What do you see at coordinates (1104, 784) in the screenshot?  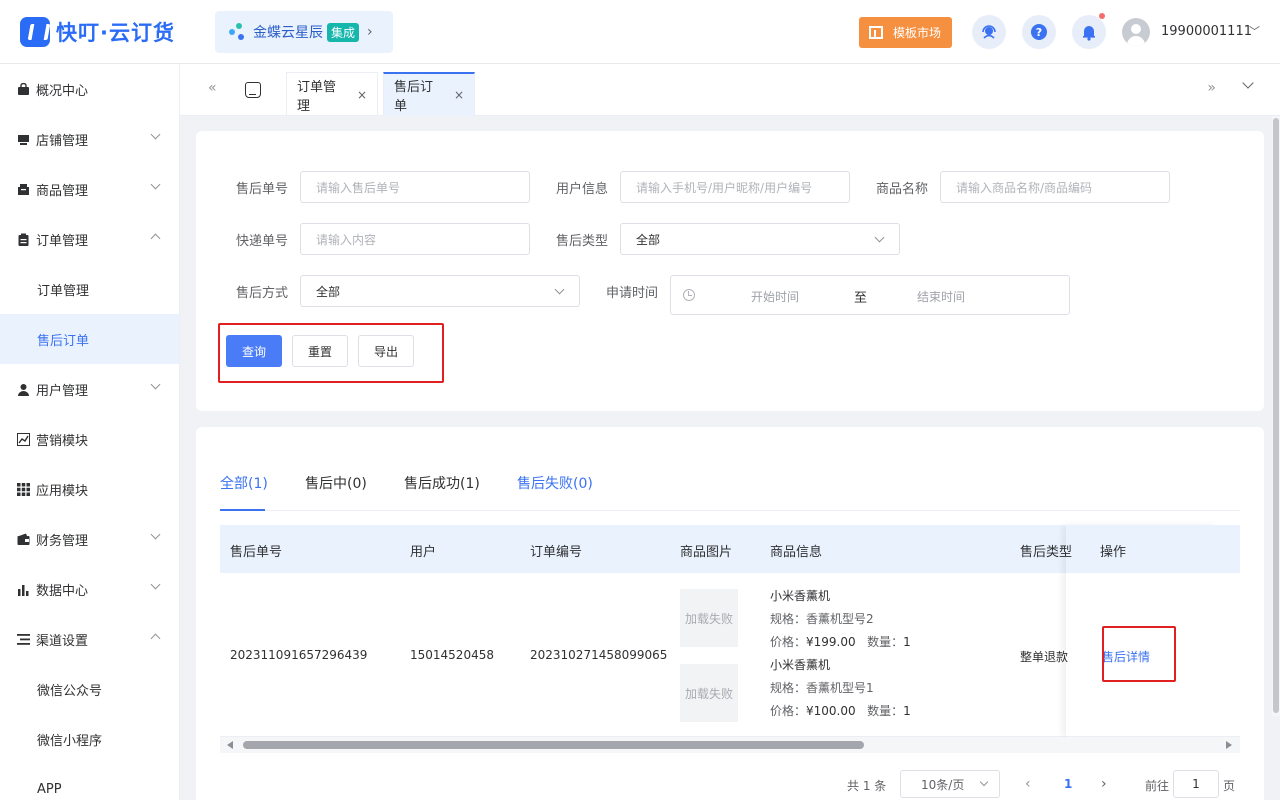 I see `next-page-button: ›` at bounding box center [1104, 784].